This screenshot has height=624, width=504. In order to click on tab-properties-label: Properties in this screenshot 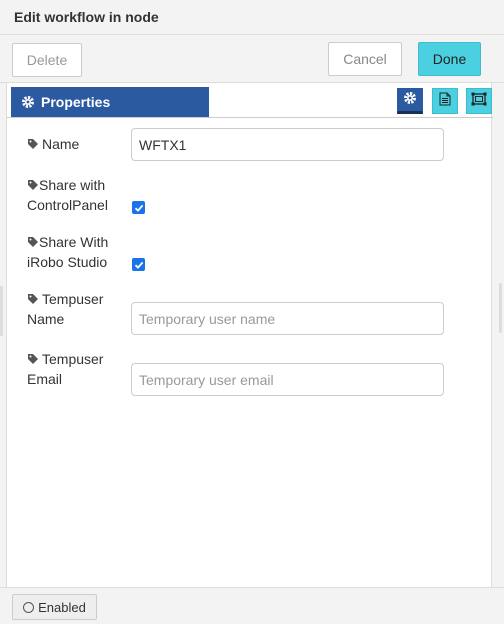, I will do `click(76, 102)`.